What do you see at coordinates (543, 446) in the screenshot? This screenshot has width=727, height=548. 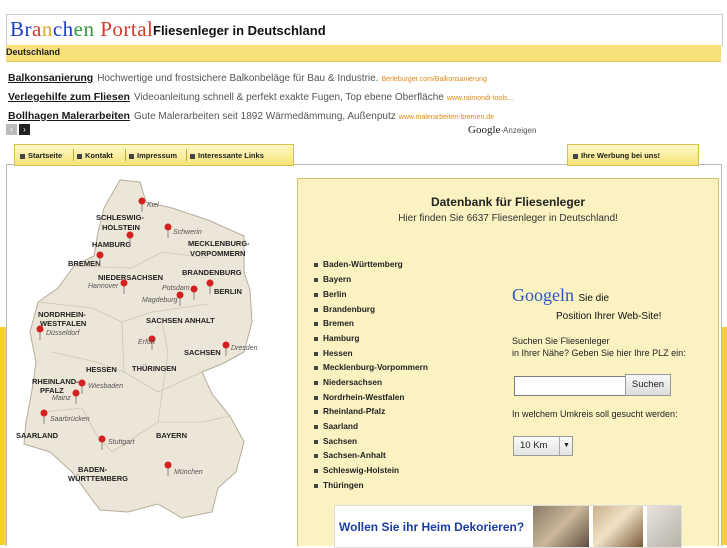 I see `radius-select: 10 Km ▼` at bounding box center [543, 446].